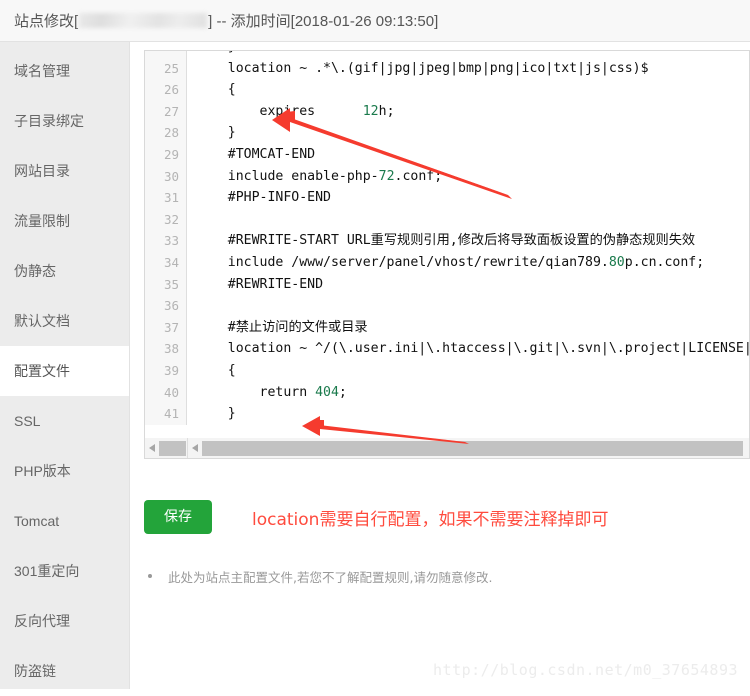 The height and width of the screenshot is (696, 750). Describe the element at coordinates (64, 421) in the screenshot. I see `sidebar-item-ssl: SSL` at that location.